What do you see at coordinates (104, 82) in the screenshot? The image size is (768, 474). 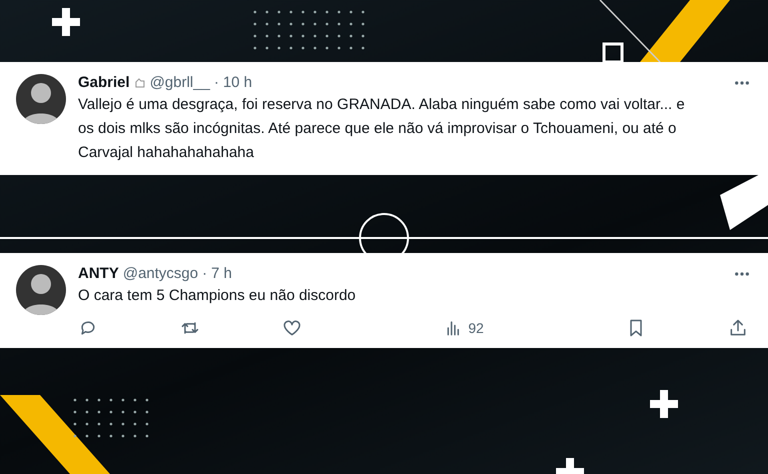 I see `author-name: Gabriel` at bounding box center [104, 82].